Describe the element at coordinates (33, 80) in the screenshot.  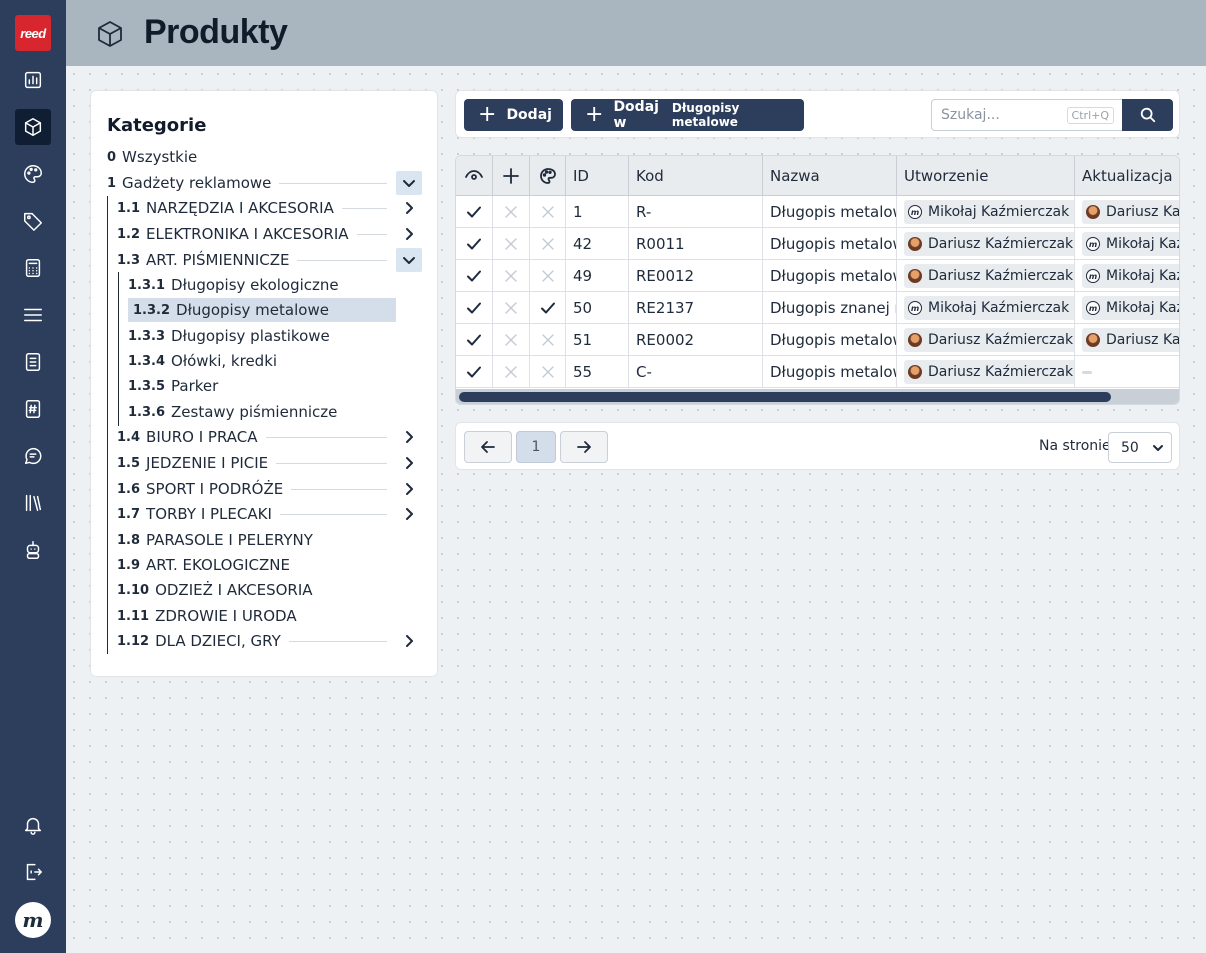
I see `nav-reports-icon` at that location.